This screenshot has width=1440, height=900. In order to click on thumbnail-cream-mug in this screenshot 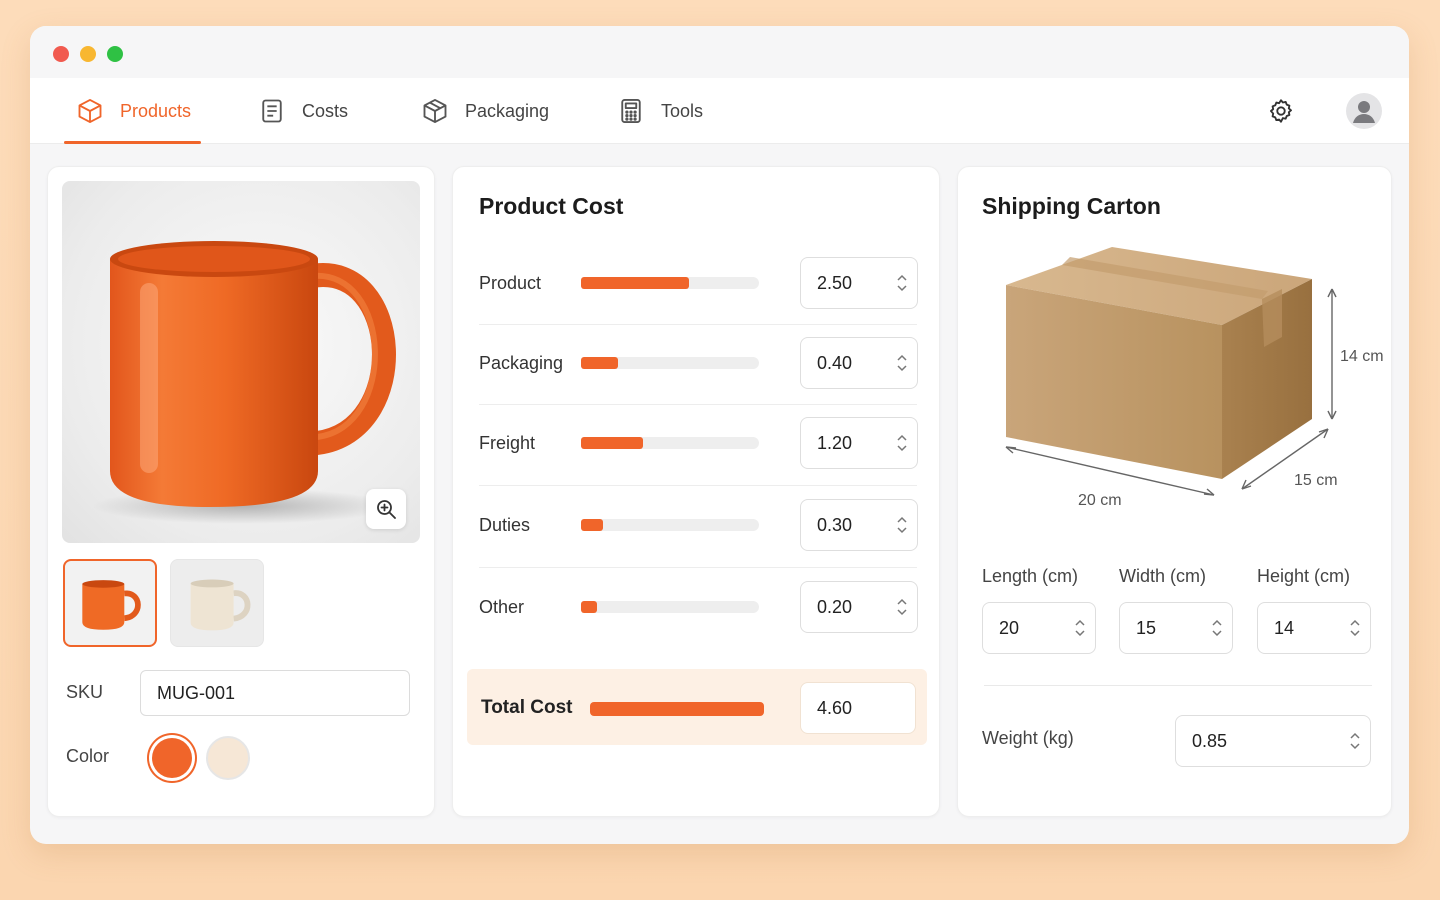, I will do `click(217, 603)`.